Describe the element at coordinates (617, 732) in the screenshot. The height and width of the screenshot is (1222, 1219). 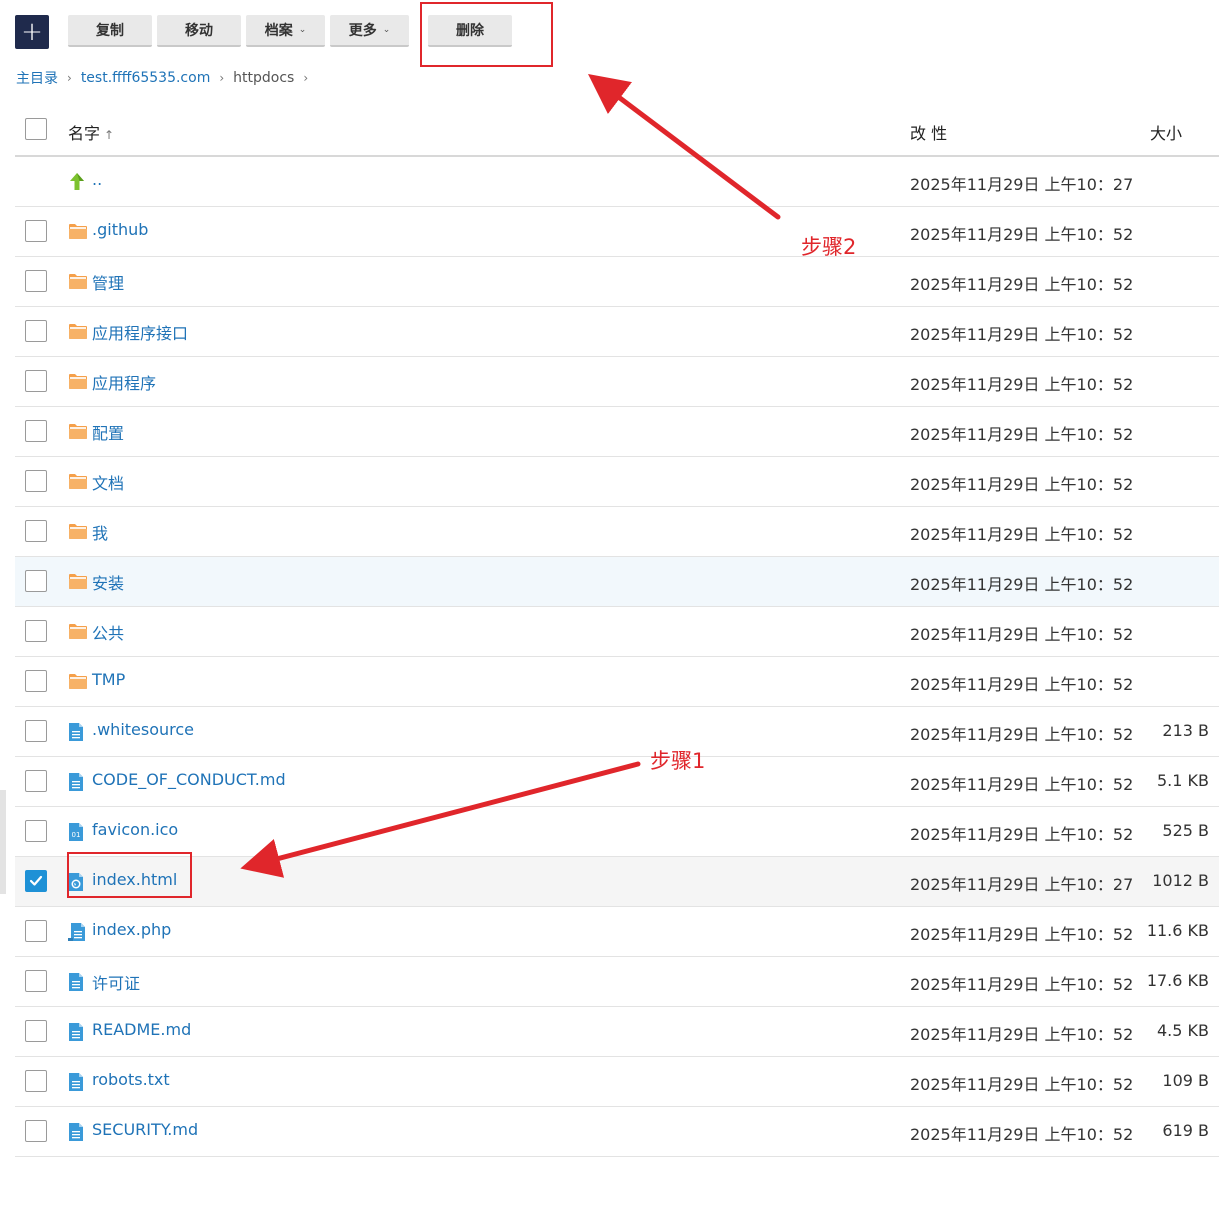
I see `table-row: .whitesource 2025年11月29日 上午10：52 213 B` at that location.